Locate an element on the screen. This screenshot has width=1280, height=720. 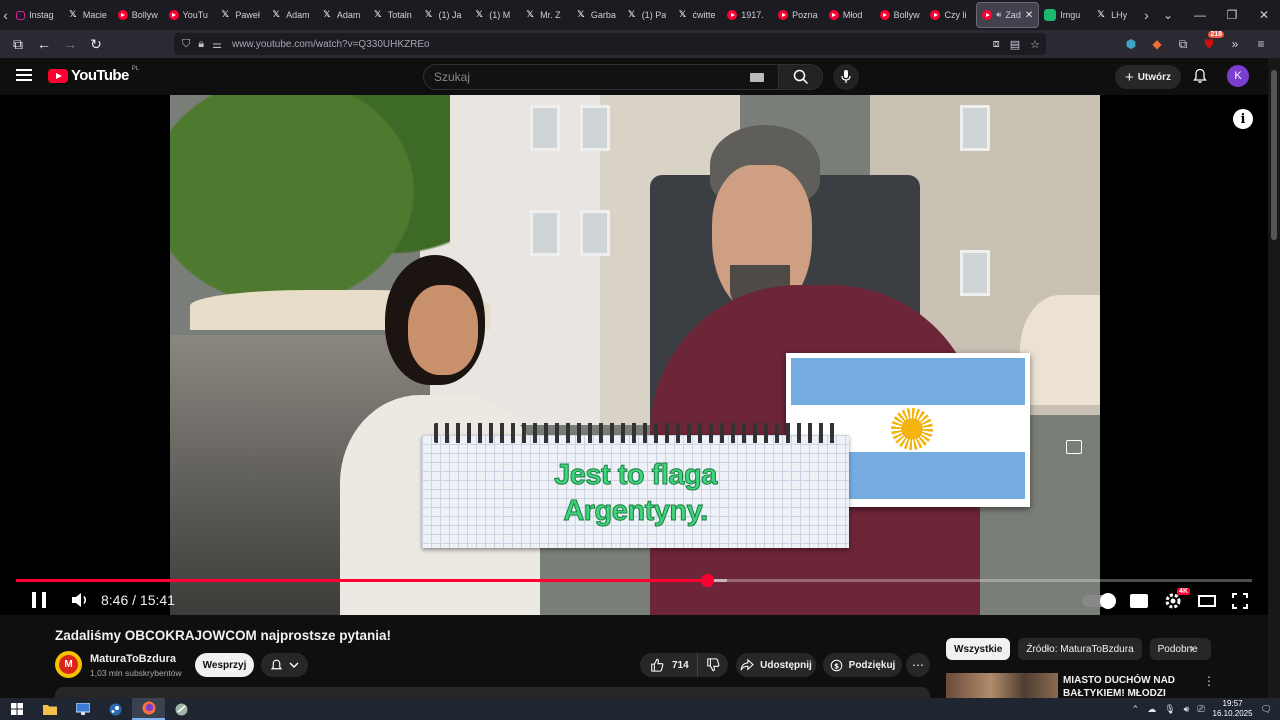
browser-tab: Czy li is located at coordinates (950, 15).